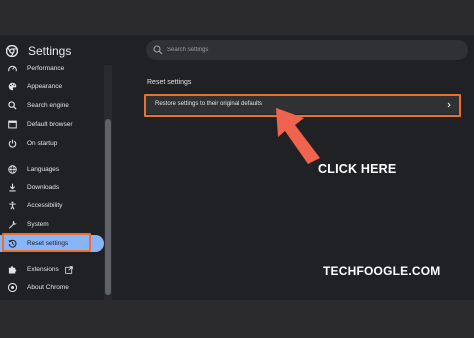 The image size is (474, 338). Describe the element at coordinates (38, 224) in the screenshot. I see `sidebar-item-label: System` at that location.